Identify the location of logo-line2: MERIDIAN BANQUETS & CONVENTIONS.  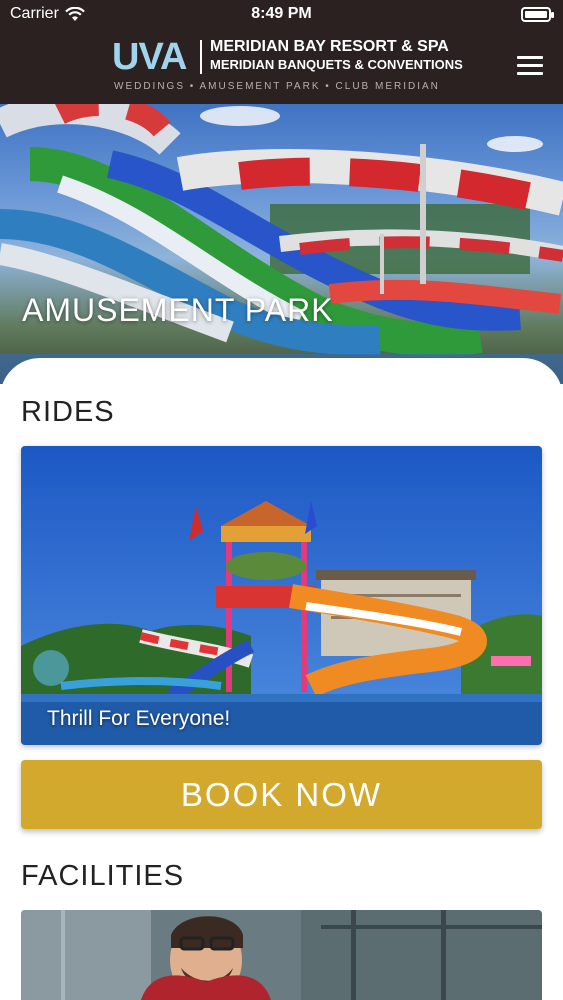
(336, 64).